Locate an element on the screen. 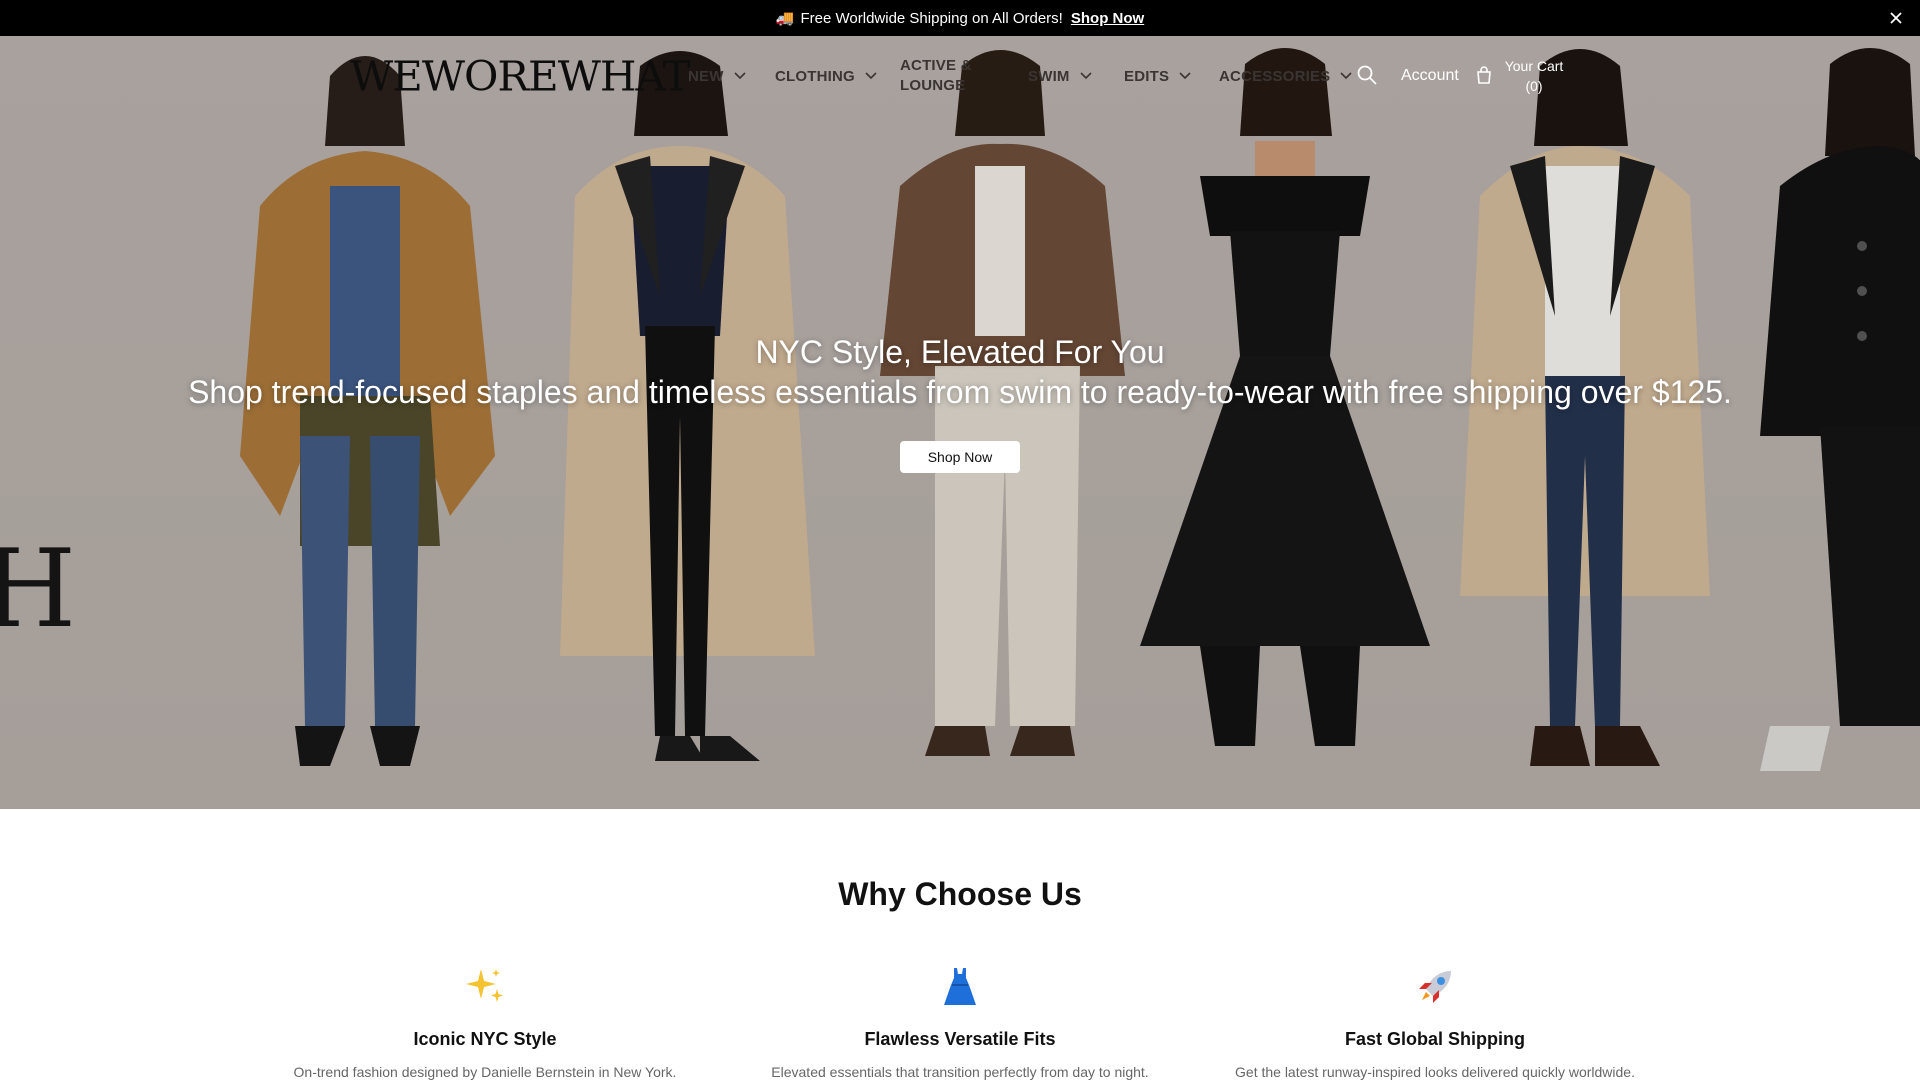  nav-label: ACCESSORIES is located at coordinates (1275, 76).